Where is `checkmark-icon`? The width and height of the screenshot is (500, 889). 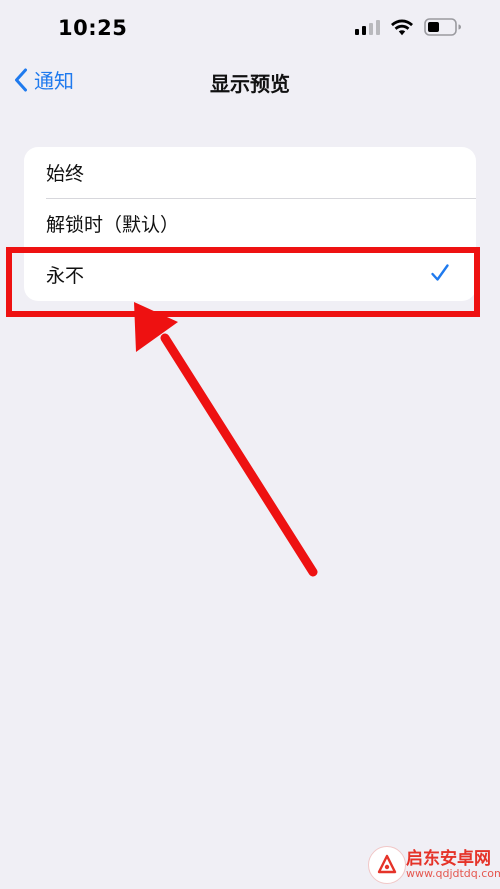
checkmark-icon is located at coordinates (440, 272).